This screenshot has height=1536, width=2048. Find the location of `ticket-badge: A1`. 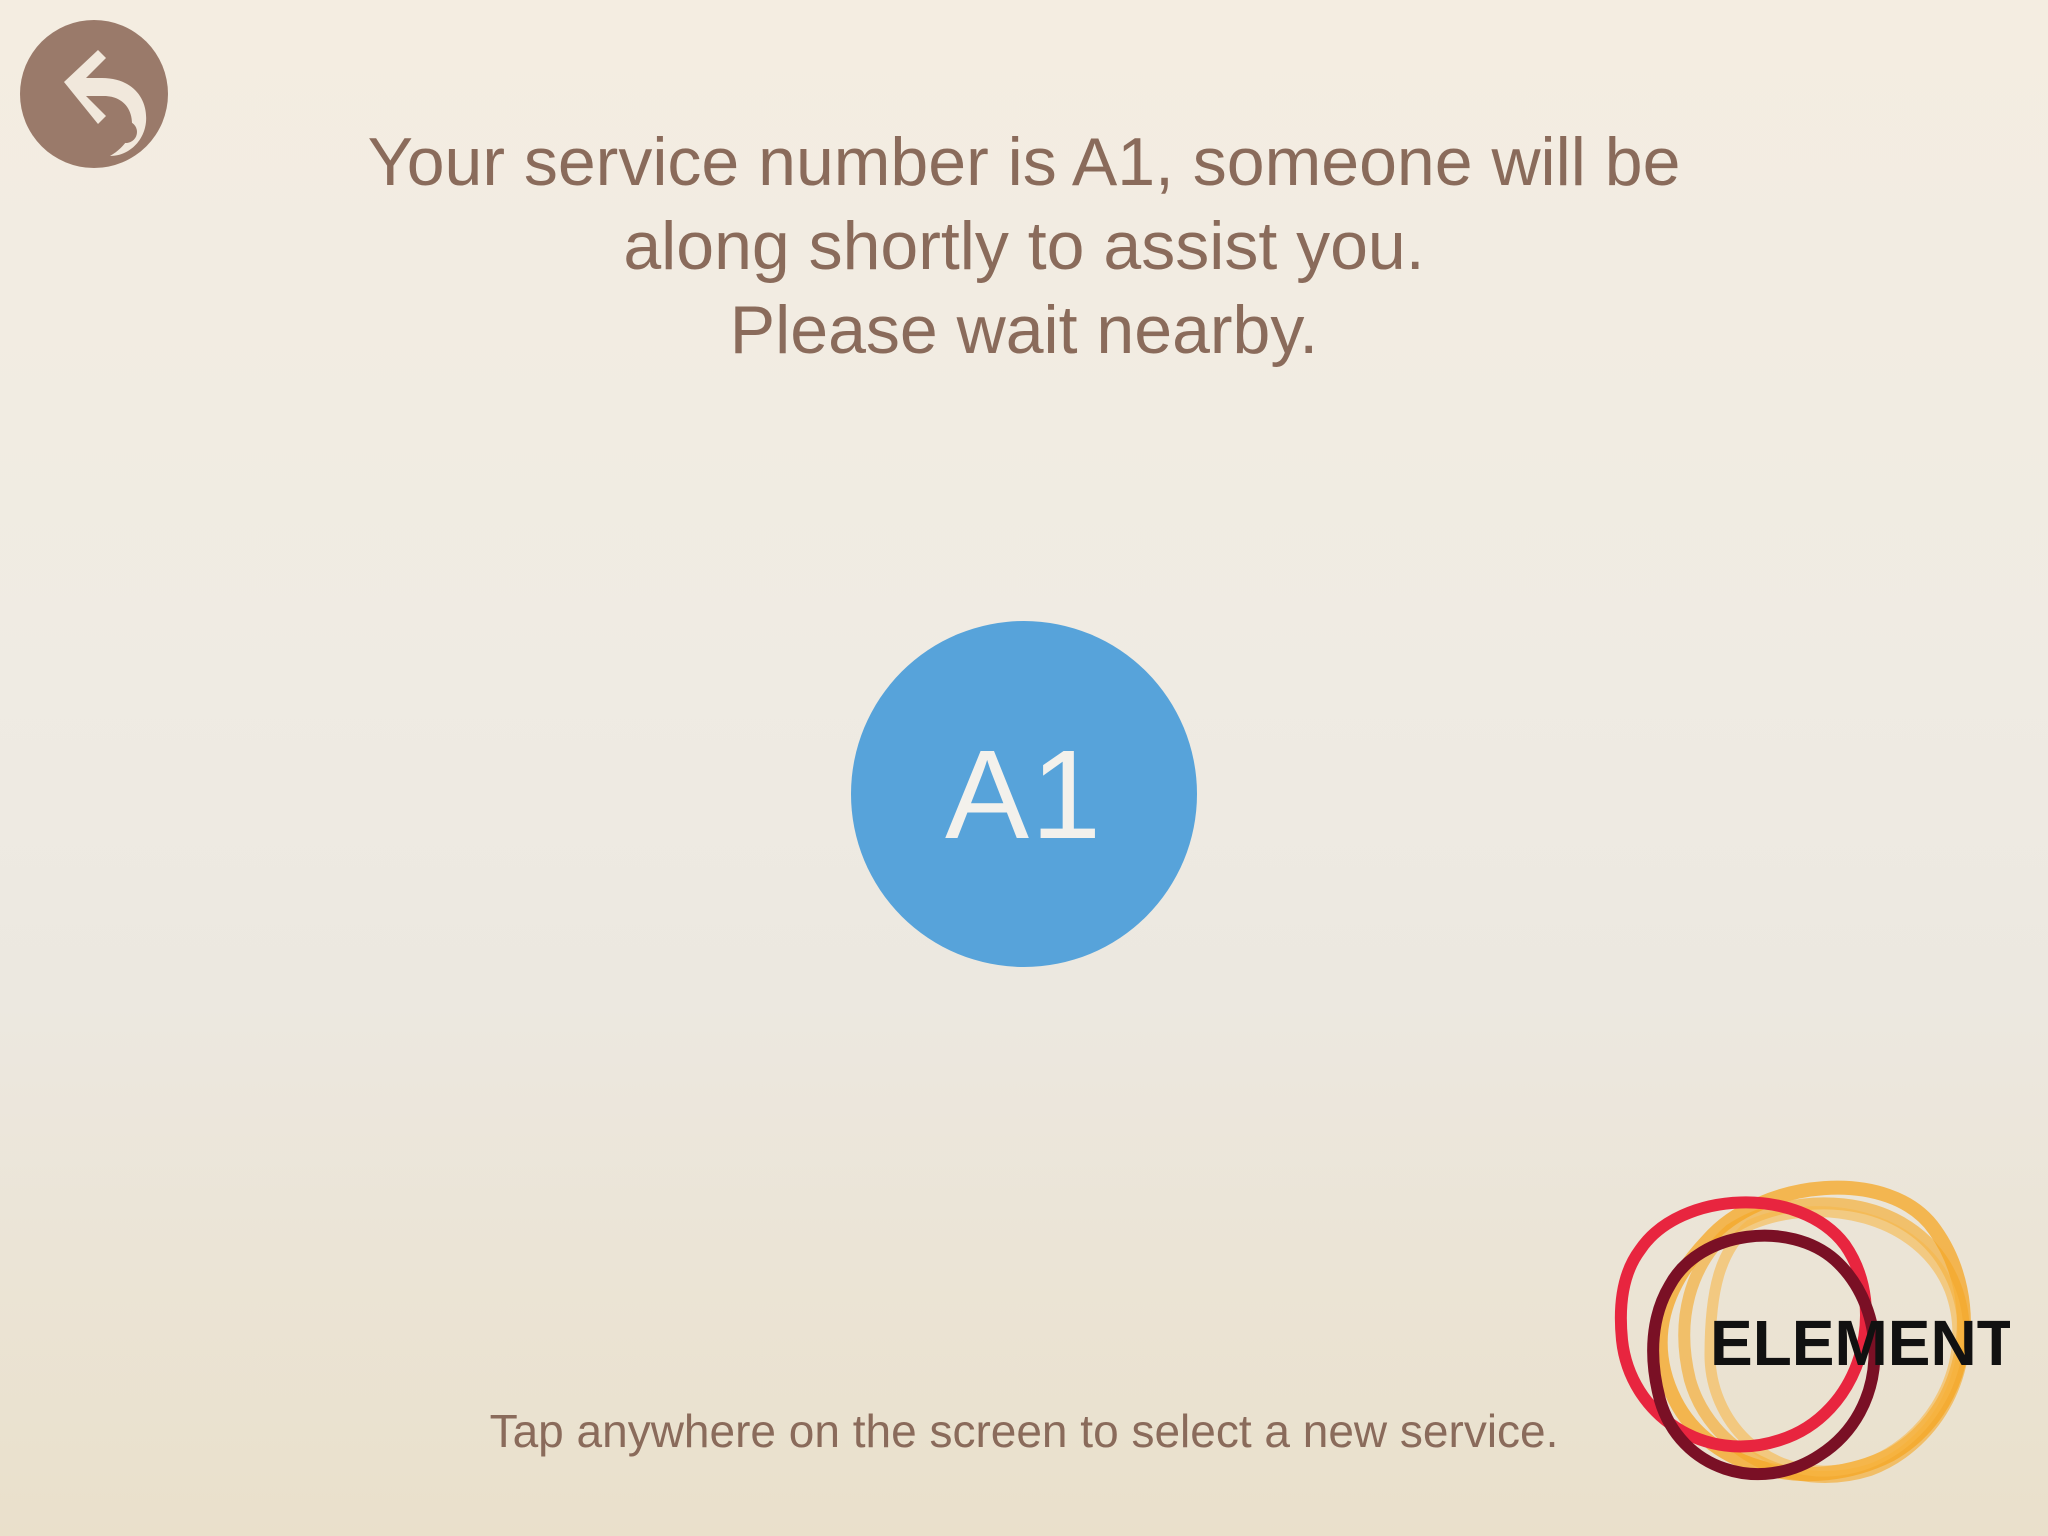

ticket-badge: A1 is located at coordinates (1024, 794).